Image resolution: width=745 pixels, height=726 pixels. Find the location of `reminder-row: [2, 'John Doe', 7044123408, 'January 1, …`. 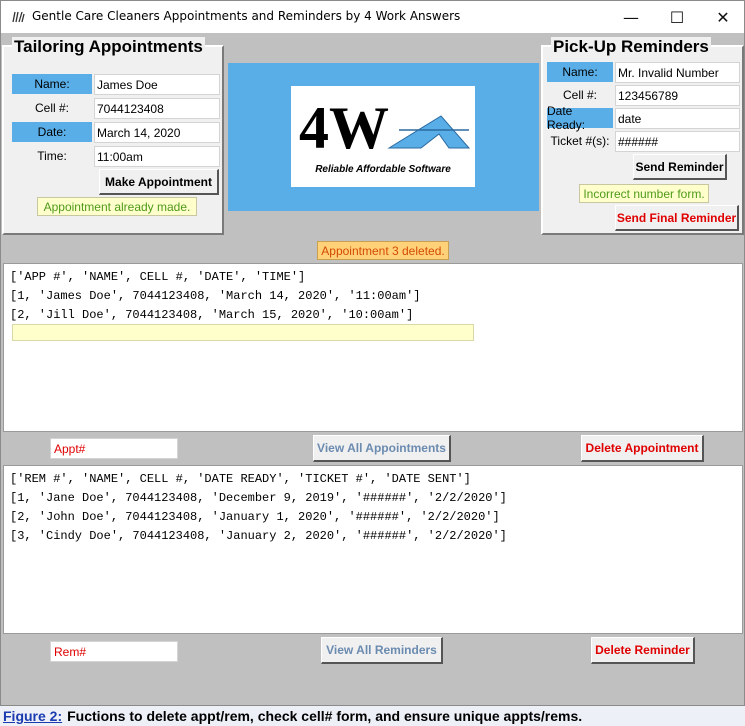

reminder-row: [2, 'John Doe', 7044123408, 'January 1, … is located at coordinates (255, 517).